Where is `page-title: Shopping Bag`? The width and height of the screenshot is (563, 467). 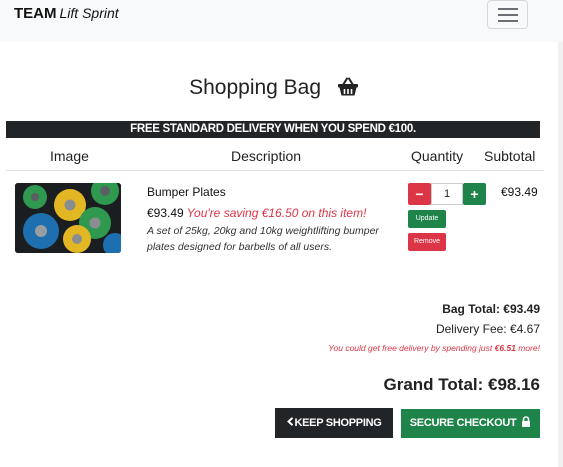
page-title: Shopping Bag is located at coordinates (274, 88).